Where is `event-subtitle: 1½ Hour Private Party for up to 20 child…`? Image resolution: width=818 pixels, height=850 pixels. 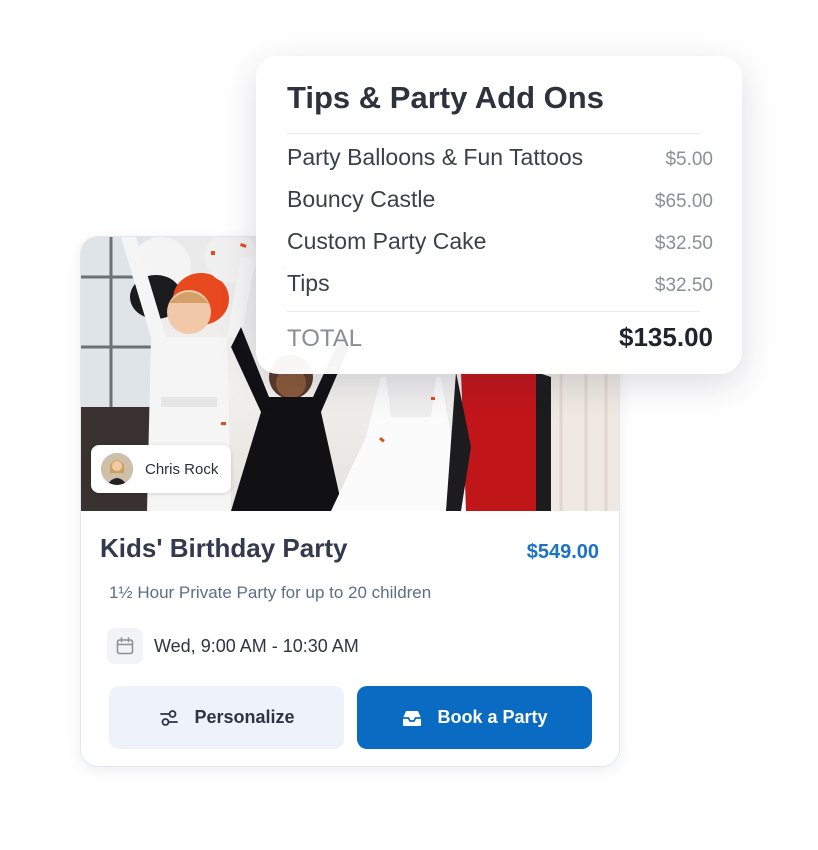
event-subtitle: 1½ Hour Private Party for up to 20 child… is located at coordinates (270, 592).